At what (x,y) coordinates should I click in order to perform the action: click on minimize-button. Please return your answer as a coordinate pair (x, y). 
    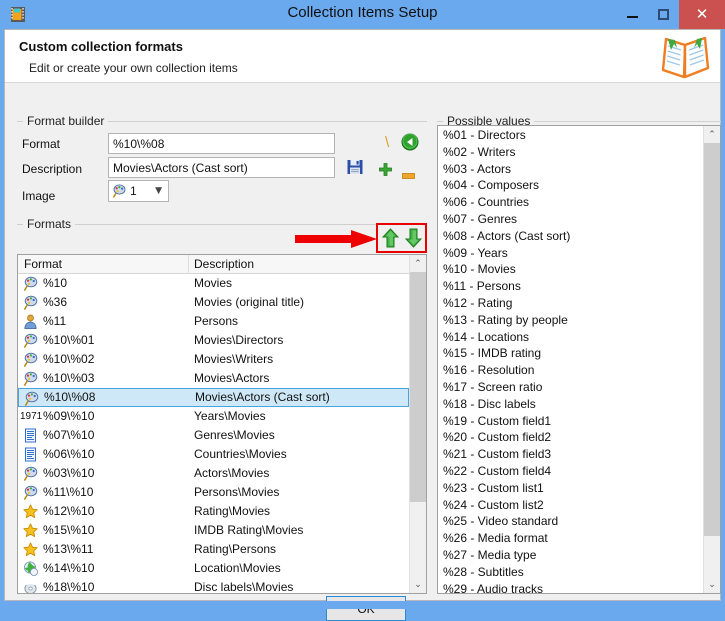
    Looking at the image, I should click on (632, 14).